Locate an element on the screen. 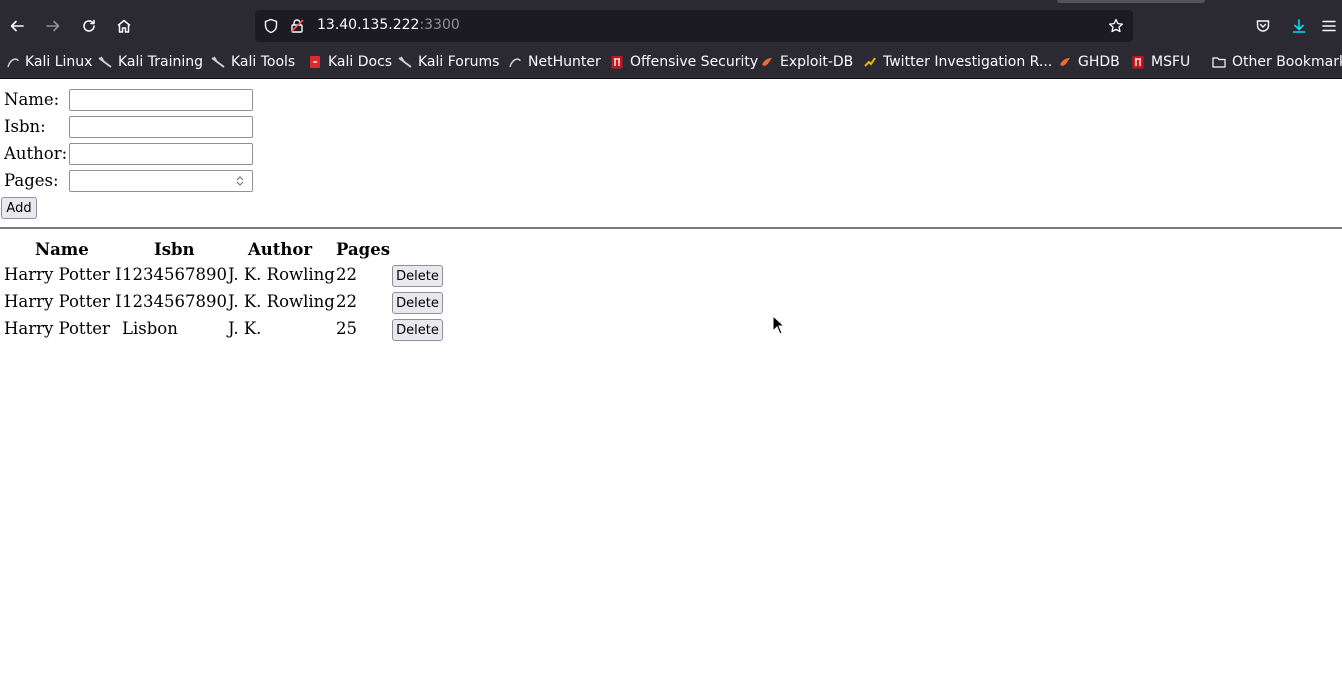  forward-arrow-icon is located at coordinates (53, 26).